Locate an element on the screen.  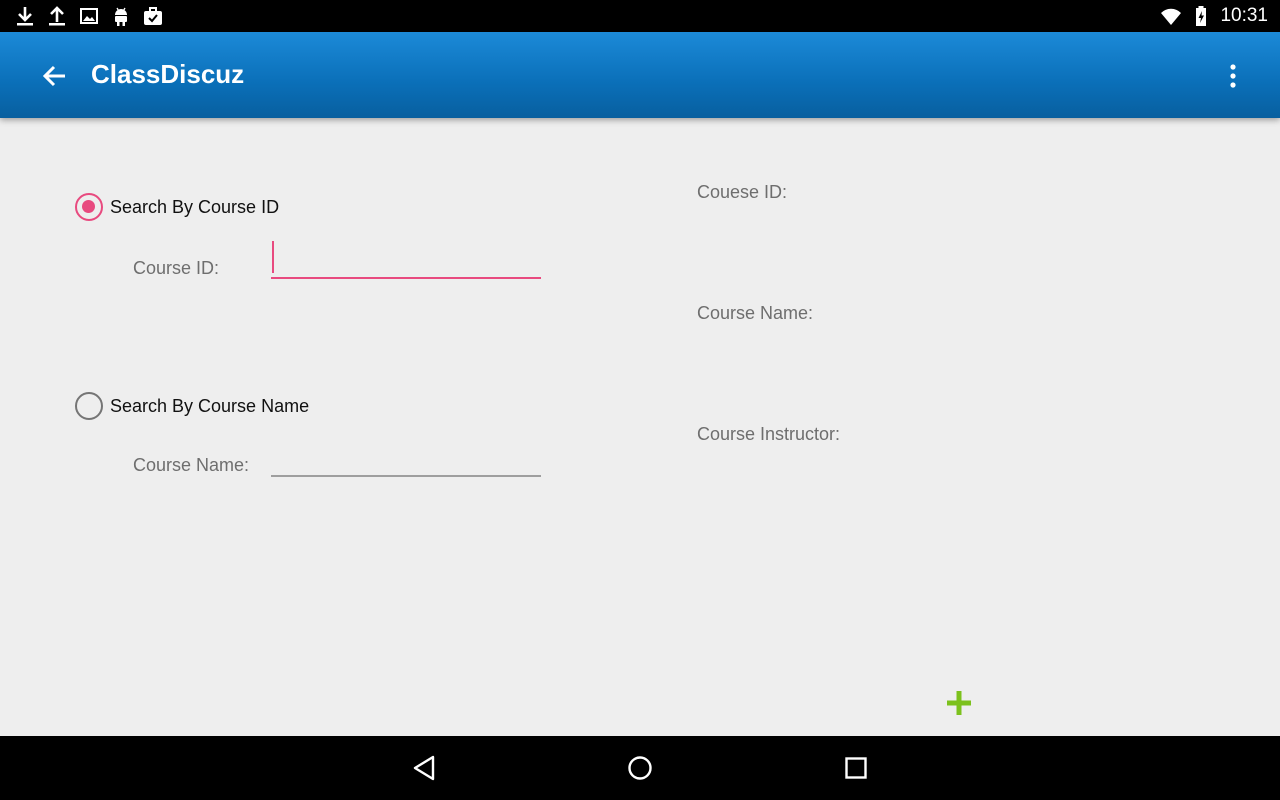
app-title: ClassDiscuz is located at coordinates (168, 74).